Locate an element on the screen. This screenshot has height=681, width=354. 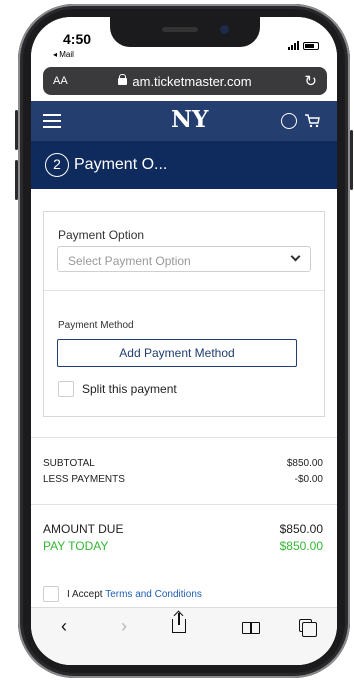
front-camera is located at coordinates (224, 29).